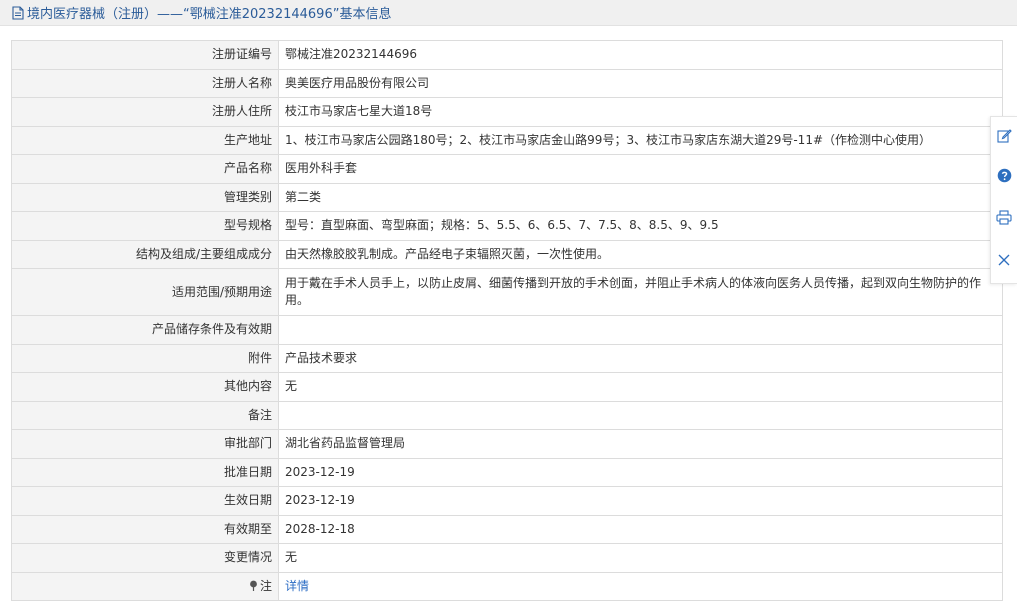  What do you see at coordinates (145, 529) in the screenshot?
I see `row-label: 有效期至` at bounding box center [145, 529].